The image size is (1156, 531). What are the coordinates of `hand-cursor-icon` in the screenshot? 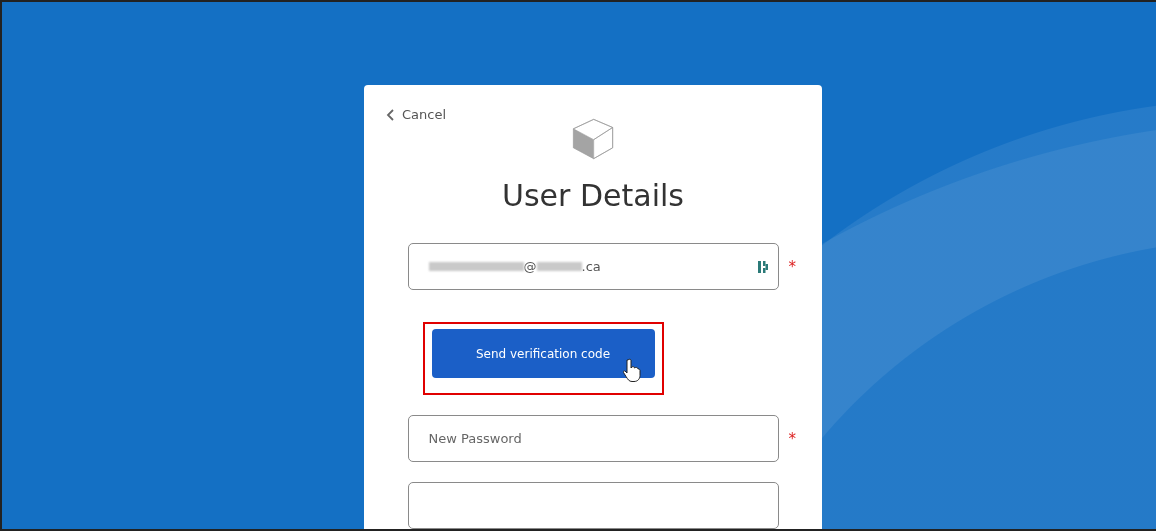 It's located at (631, 370).